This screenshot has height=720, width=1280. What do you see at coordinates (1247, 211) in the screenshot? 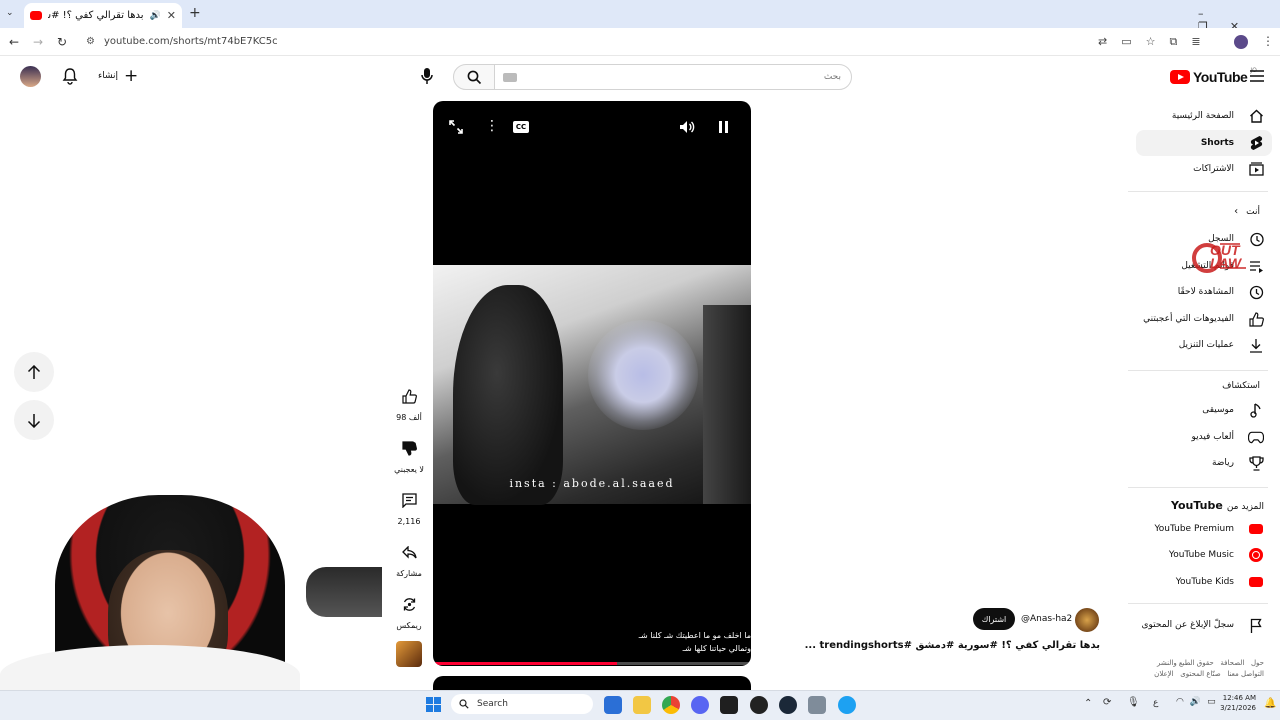
I see `sidebar-you-header: ‹ أنت` at bounding box center [1247, 211].